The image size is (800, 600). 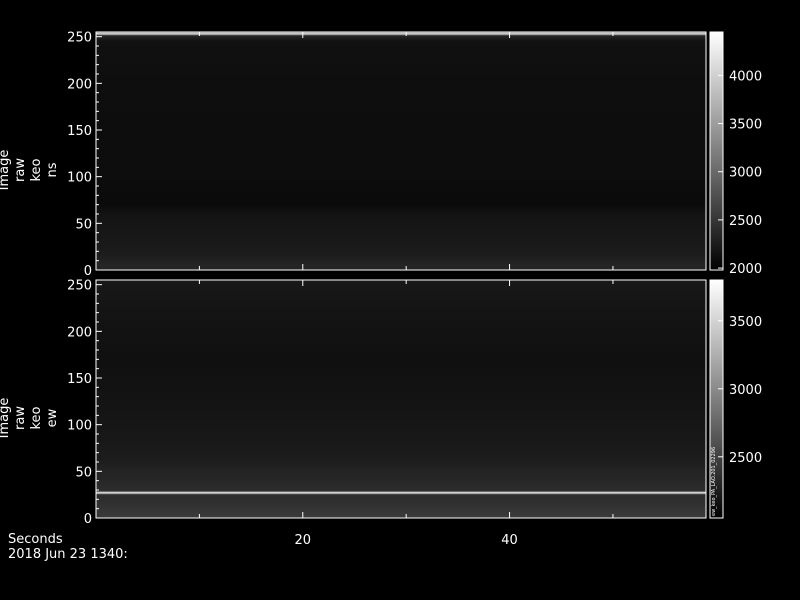 What do you see at coordinates (714, 481) in the screenshot?
I see `side-annotation: ew_keo_PA_LAO.201_02296` at bounding box center [714, 481].